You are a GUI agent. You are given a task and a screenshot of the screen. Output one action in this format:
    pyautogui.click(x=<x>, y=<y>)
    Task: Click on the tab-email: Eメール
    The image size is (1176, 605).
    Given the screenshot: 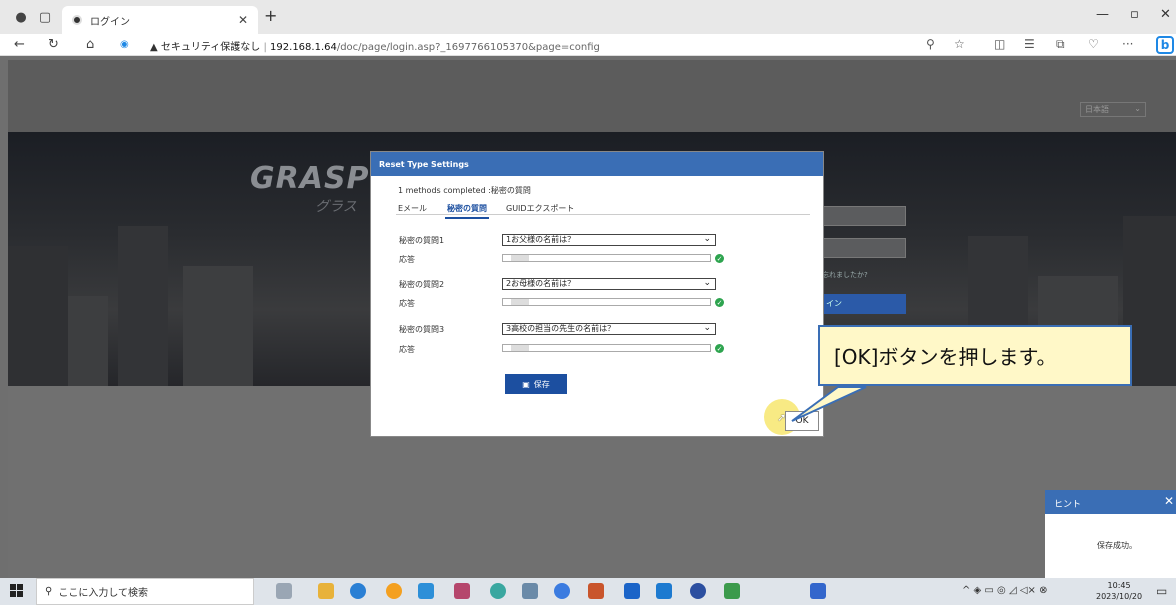 What is the action you would take?
    pyautogui.click(x=412, y=208)
    